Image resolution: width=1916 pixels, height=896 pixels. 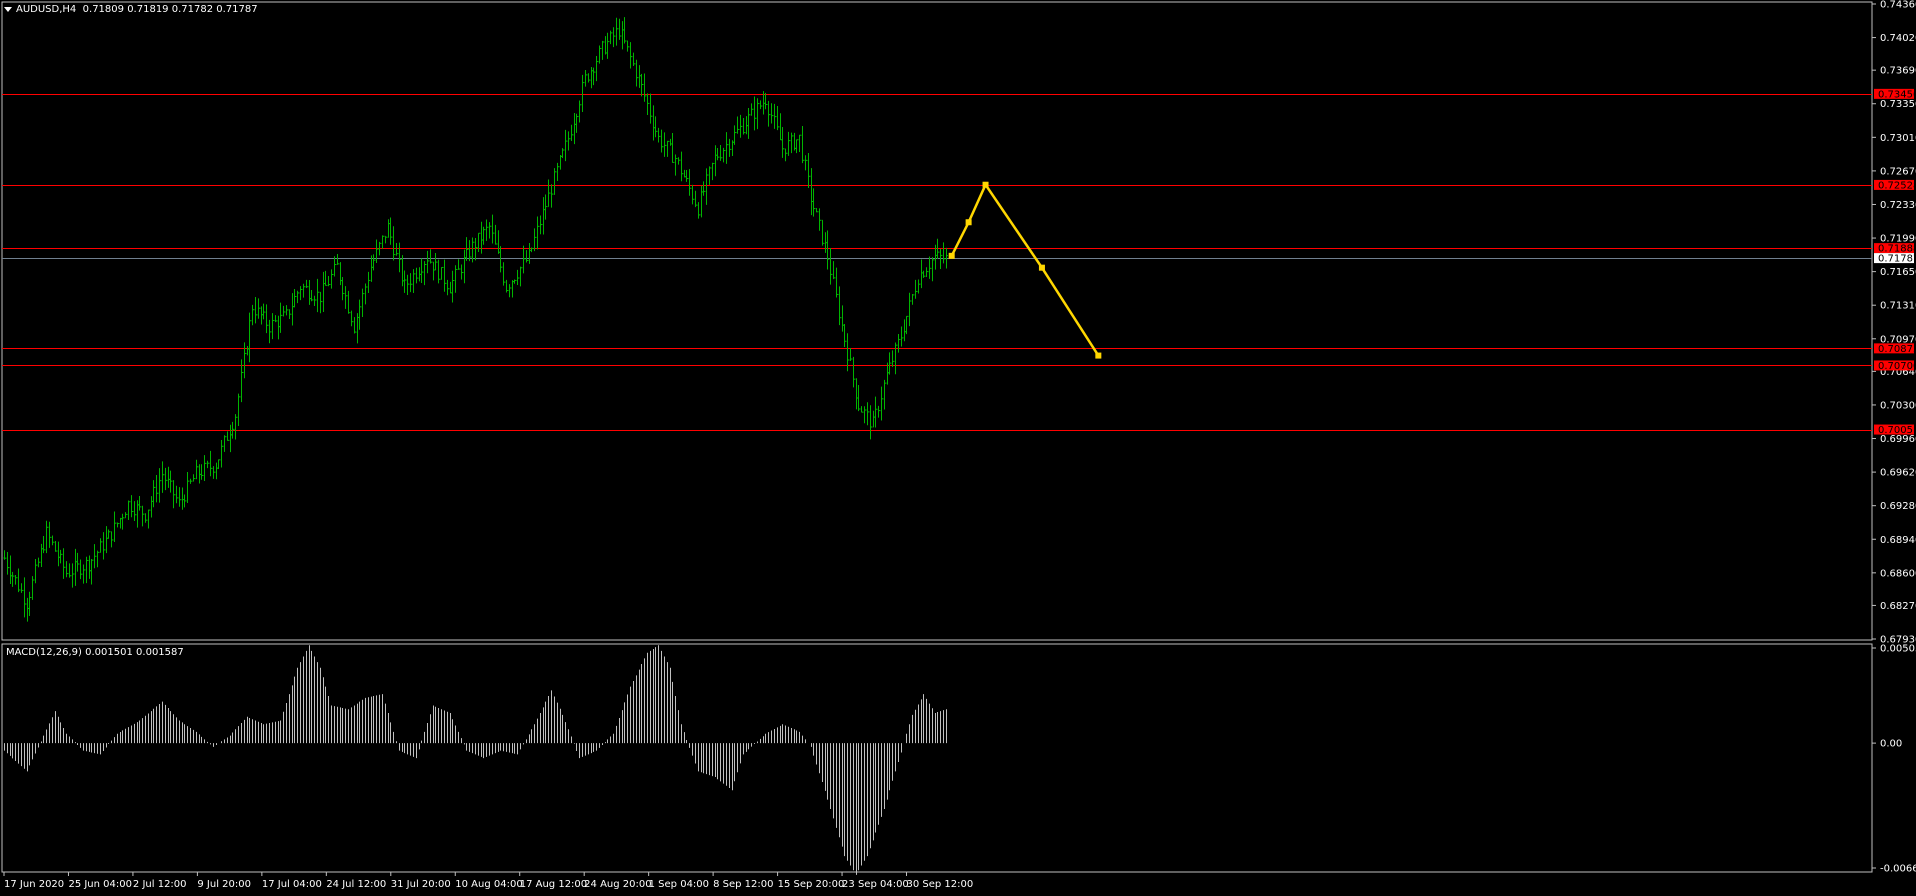 I want to click on ohlc-values: 0.71809 0.71819 0.71782 0.71787, so click(x=170, y=9).